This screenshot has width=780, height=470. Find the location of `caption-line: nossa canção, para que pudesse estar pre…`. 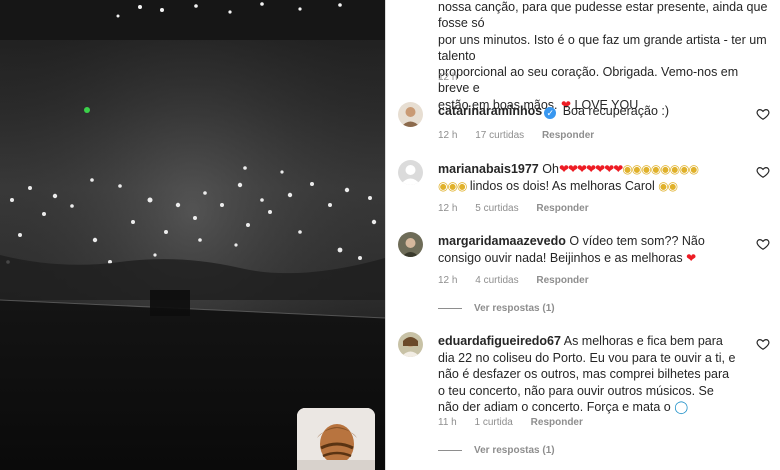

caption-line: nossa canção, para que pudesse estar pre… is located at coordinates (603, 15).